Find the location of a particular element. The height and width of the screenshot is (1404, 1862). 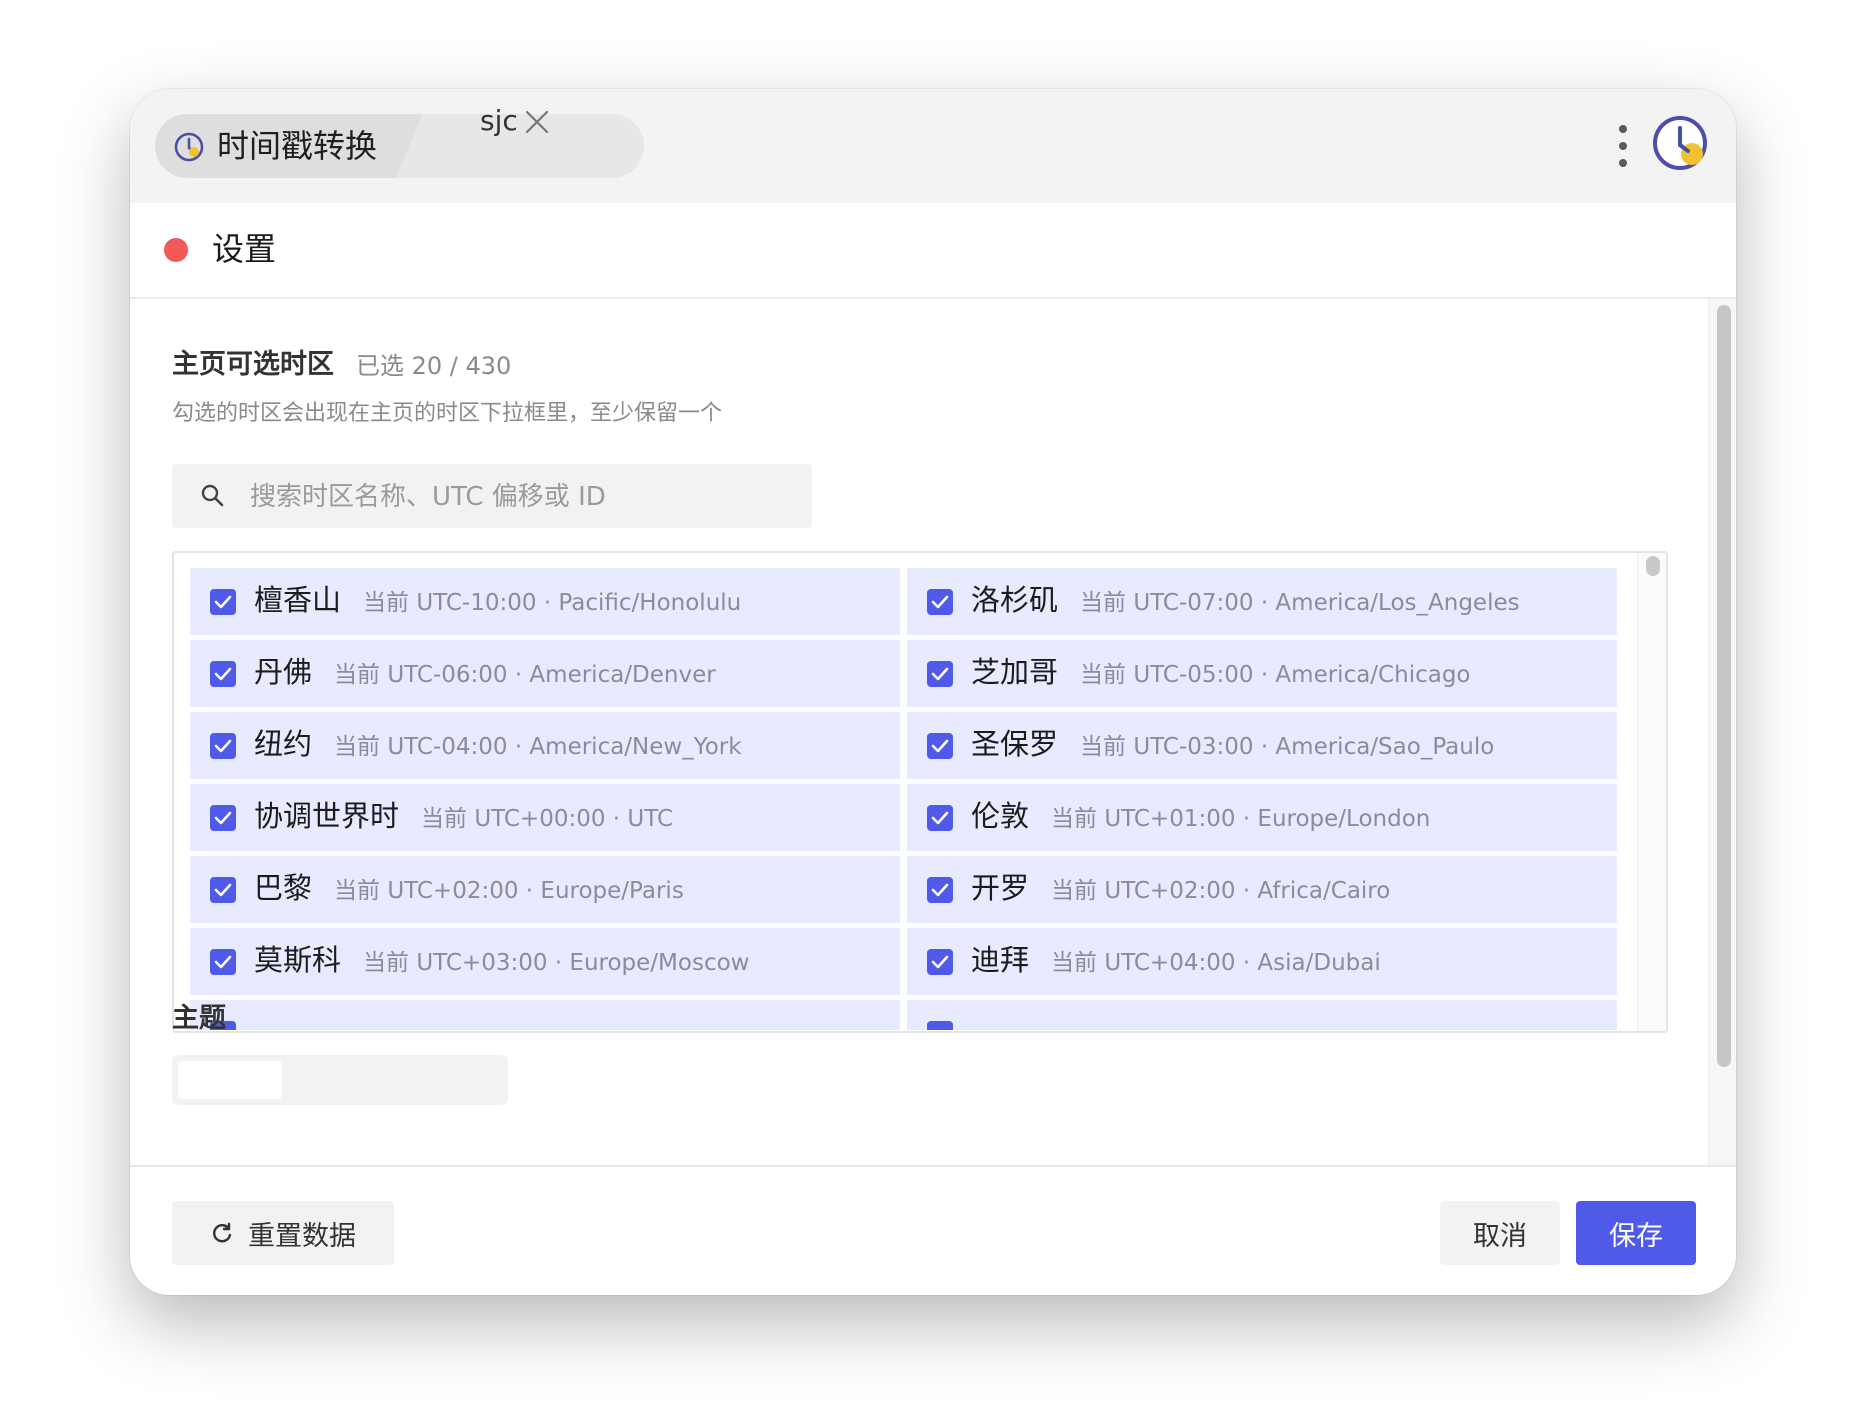

theme-selector is located at coordinates (340, 1080).